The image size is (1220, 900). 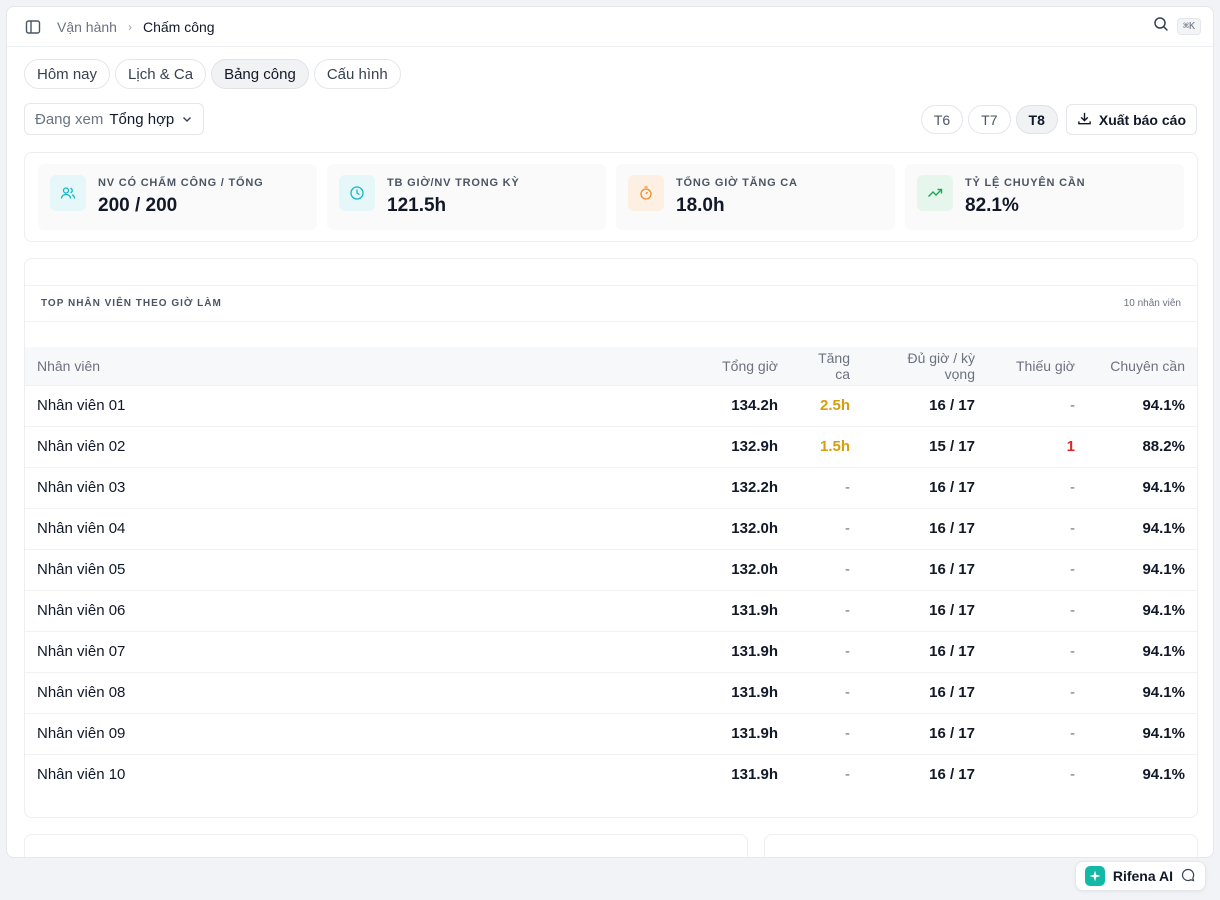 I want to click on search-shortcut: ⌘K, so click(x=1188, y=26).